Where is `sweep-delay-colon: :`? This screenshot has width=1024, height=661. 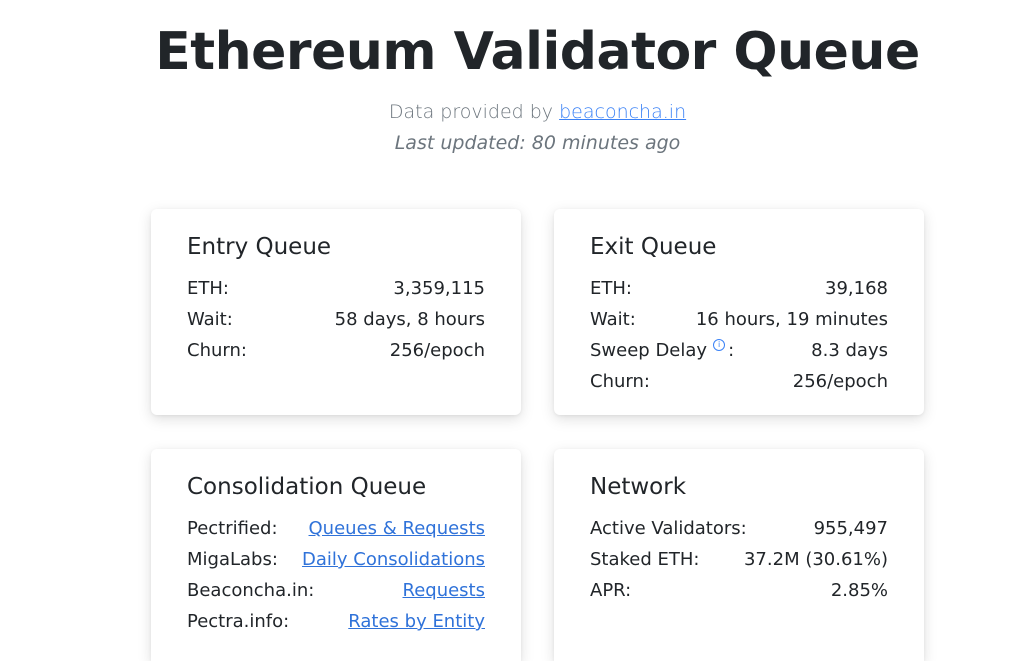
sweep-delay-colon: : is located at coordinates (731, 350).